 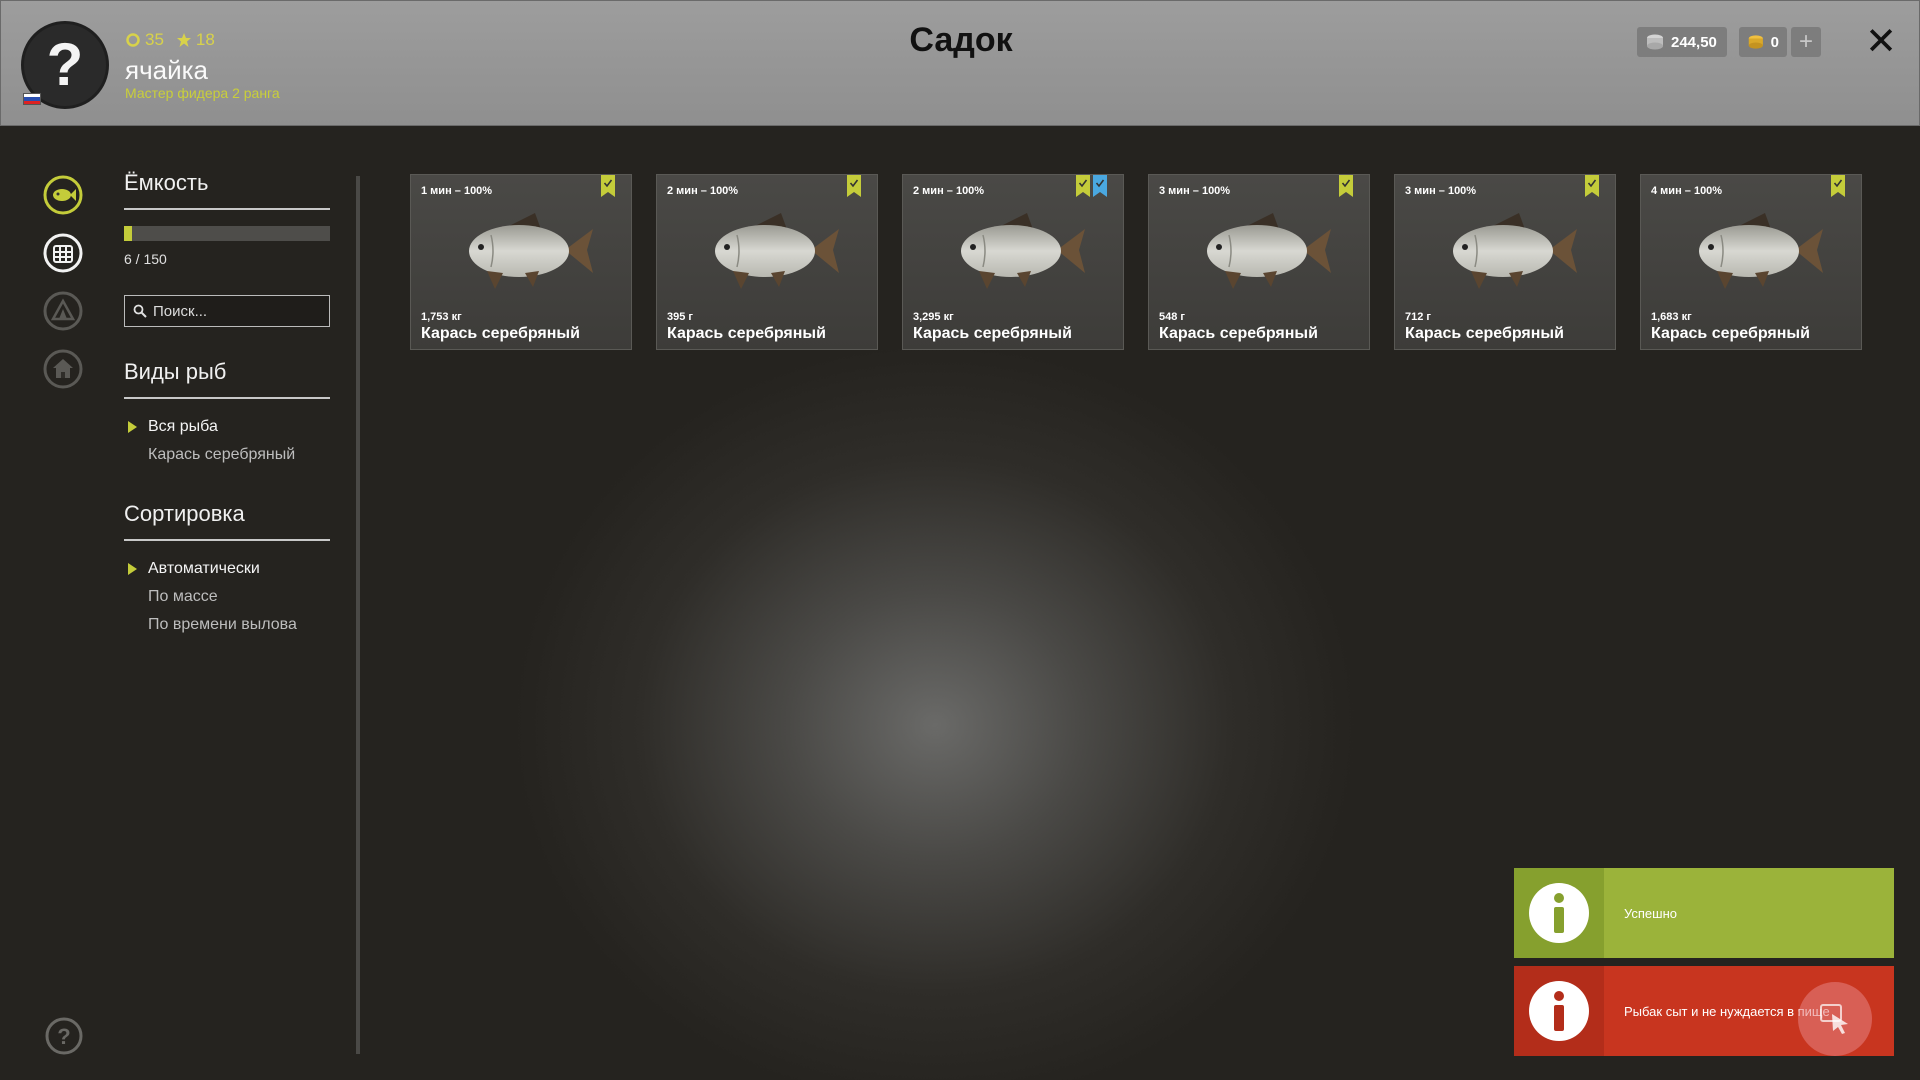 I want to click on cursor-highlight, so click(x=1835, y=1019).